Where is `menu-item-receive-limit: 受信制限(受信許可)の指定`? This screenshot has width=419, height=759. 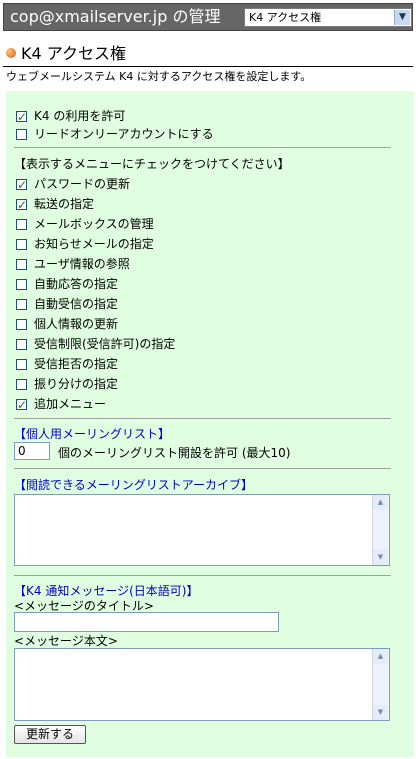
menu-item-receive-limit: 受信制限(受信許可)の指定 is located at coordinates (95, 344).